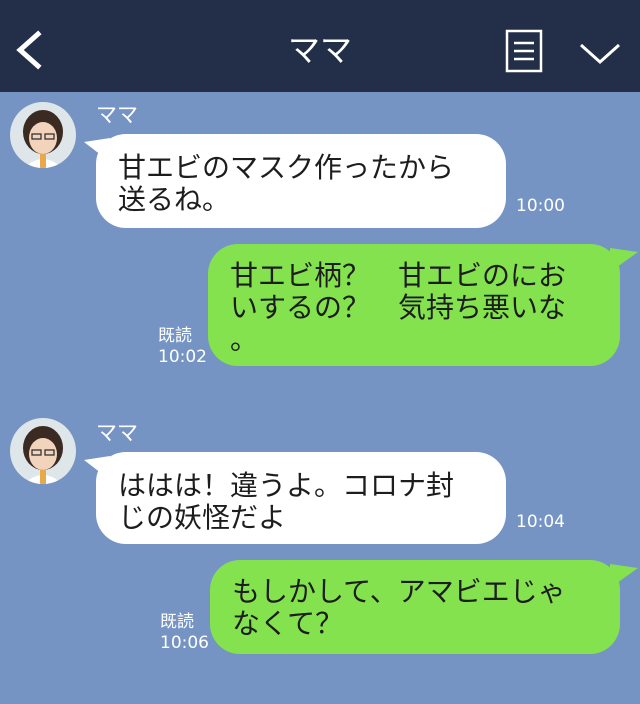 The image size is (640, 704). I want to click on message-bubble: もしかして、アマビエじゃ なくて？, so click(415, 607).